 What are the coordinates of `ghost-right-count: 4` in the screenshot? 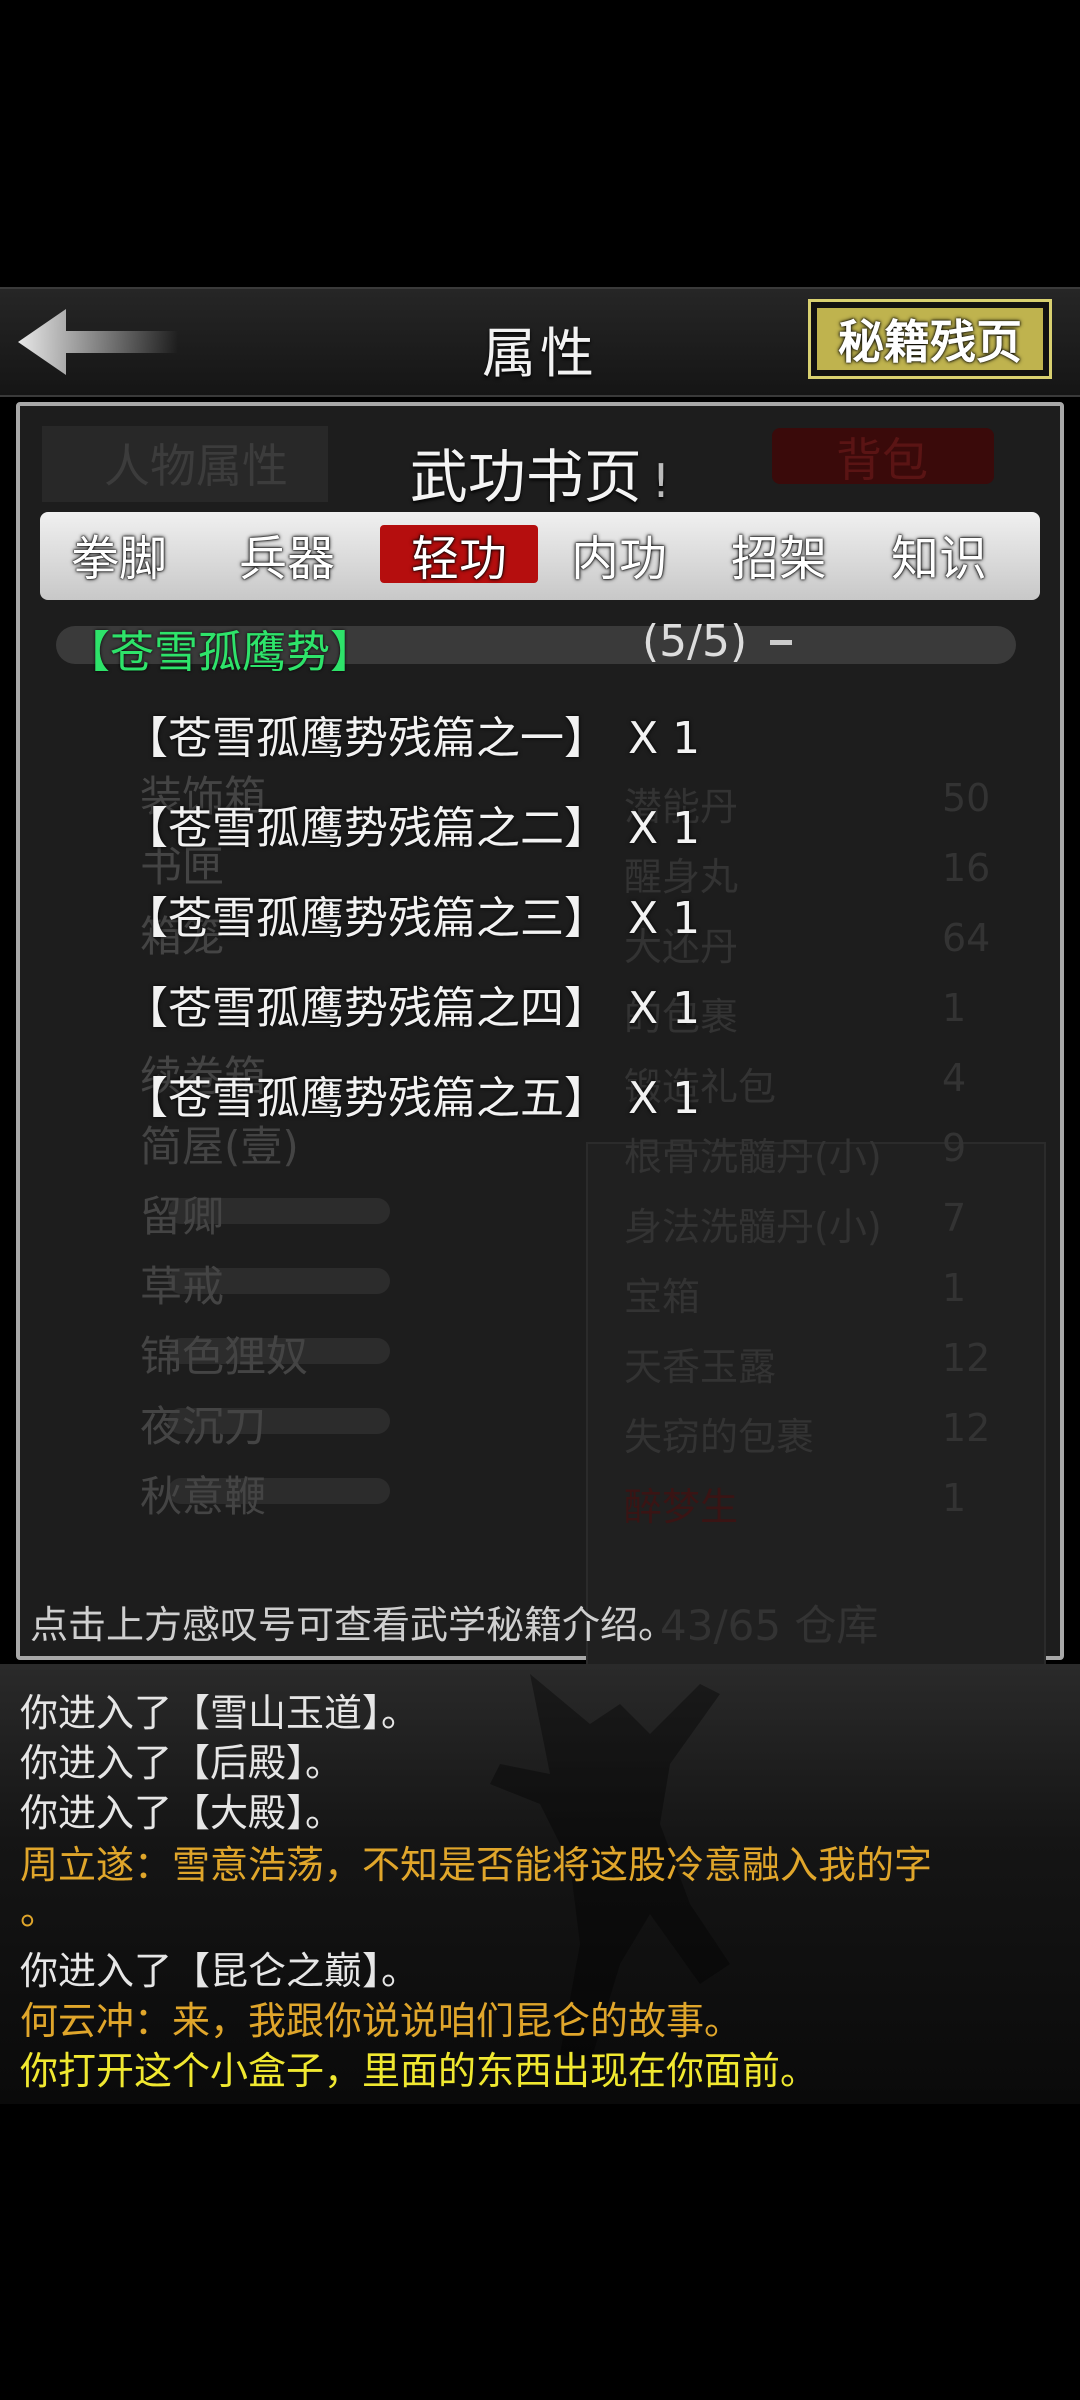 It's located at (954, 1078).